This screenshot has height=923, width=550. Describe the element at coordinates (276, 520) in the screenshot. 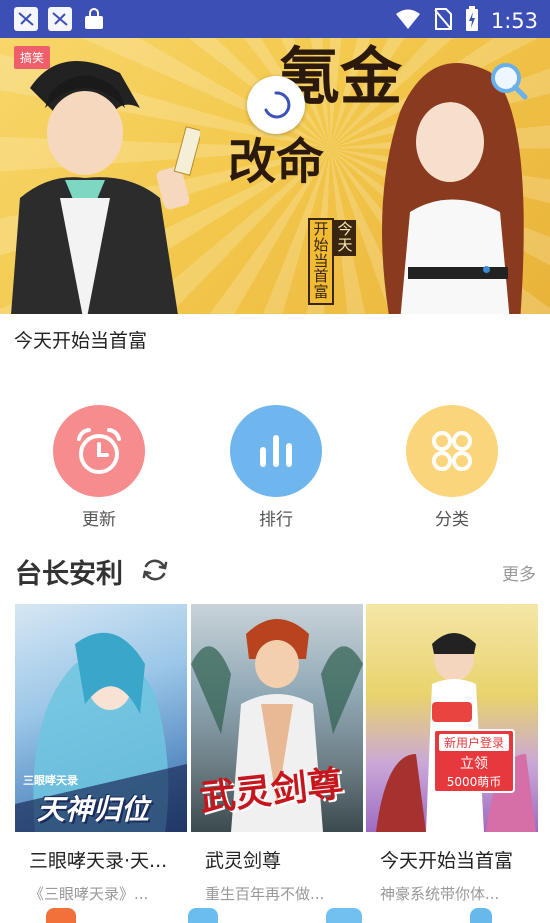

I see `category-label: 排行` at that location.